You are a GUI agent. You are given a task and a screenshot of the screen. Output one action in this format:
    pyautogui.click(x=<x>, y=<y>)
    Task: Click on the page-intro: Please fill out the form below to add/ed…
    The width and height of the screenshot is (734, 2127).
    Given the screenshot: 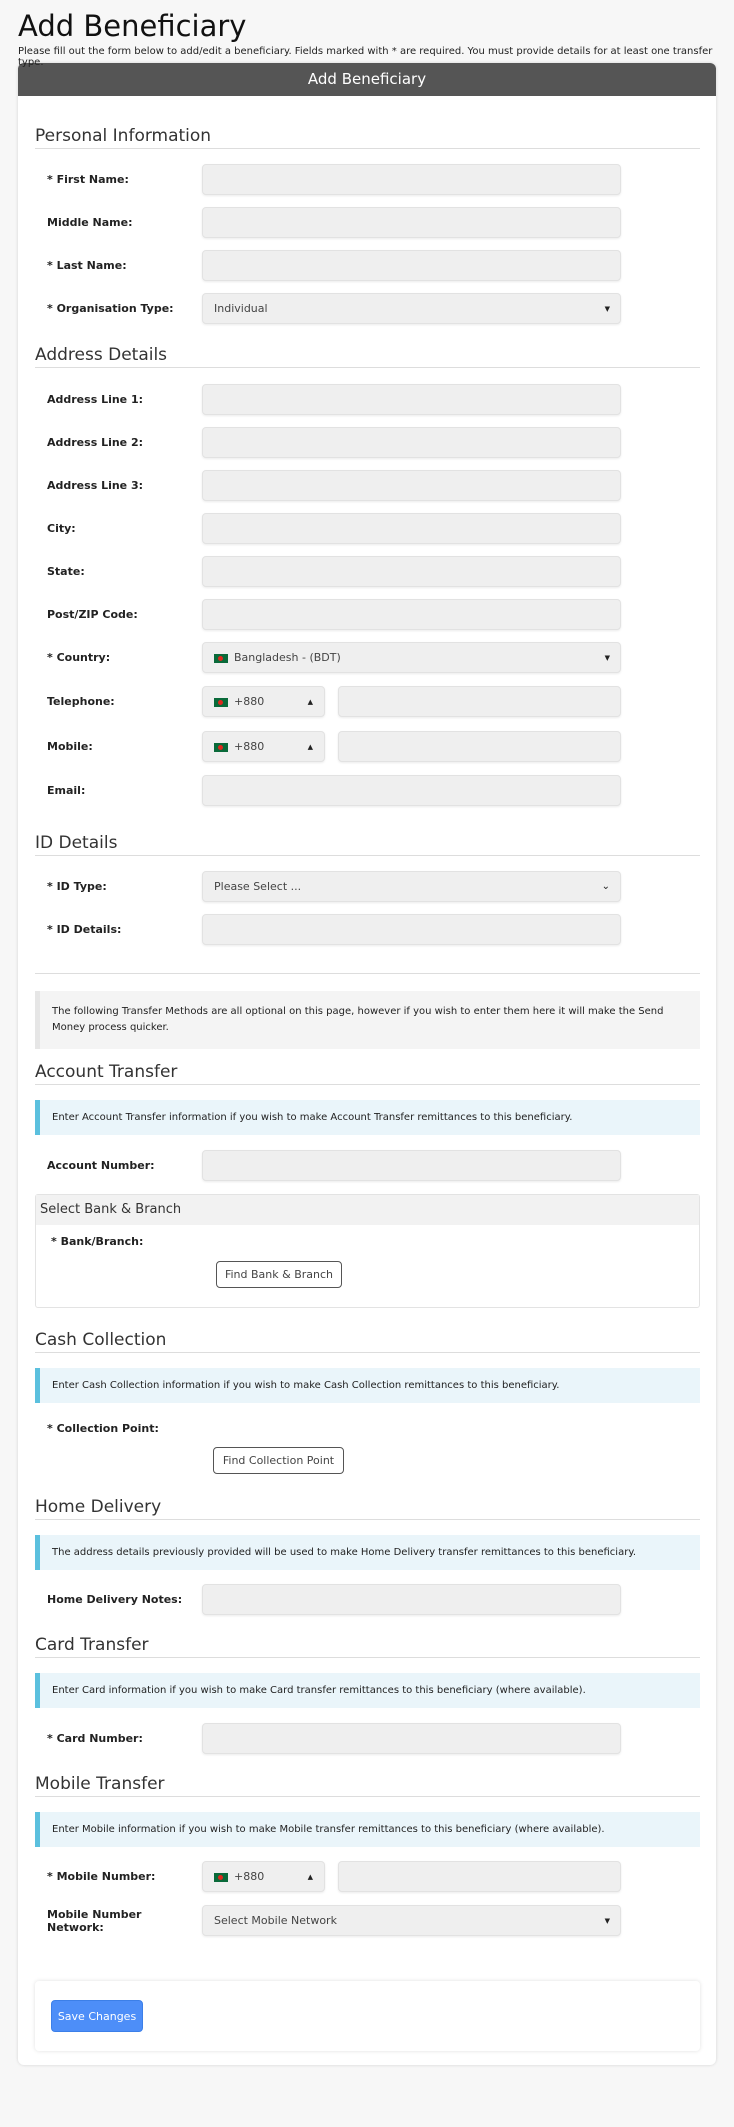 What is the action you would take?
    pyautogui.click(x=365, y=57)
    